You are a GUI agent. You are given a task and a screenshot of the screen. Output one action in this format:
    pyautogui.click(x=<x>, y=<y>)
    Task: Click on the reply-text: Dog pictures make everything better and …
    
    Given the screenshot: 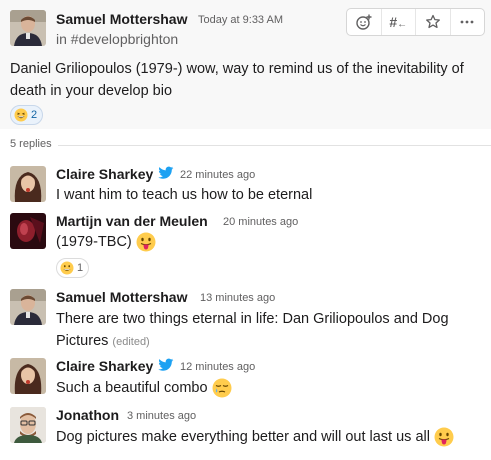 What is the action you would take?
    pyautogui.click(x=243, y=437)
    